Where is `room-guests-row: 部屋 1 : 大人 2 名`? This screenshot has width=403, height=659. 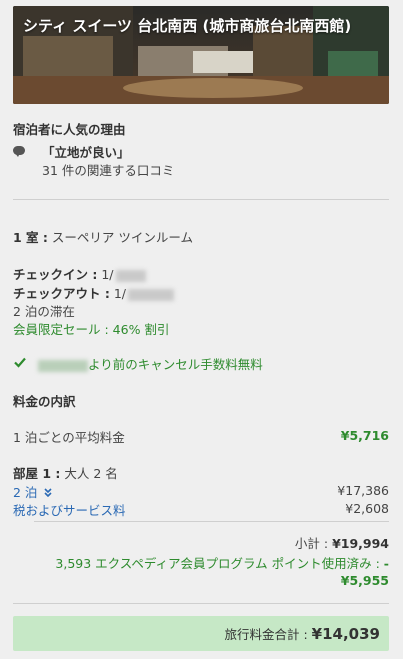
room-guests-row: 部屋 1 : 大人 2 名 is located at coordinates (65, 472).